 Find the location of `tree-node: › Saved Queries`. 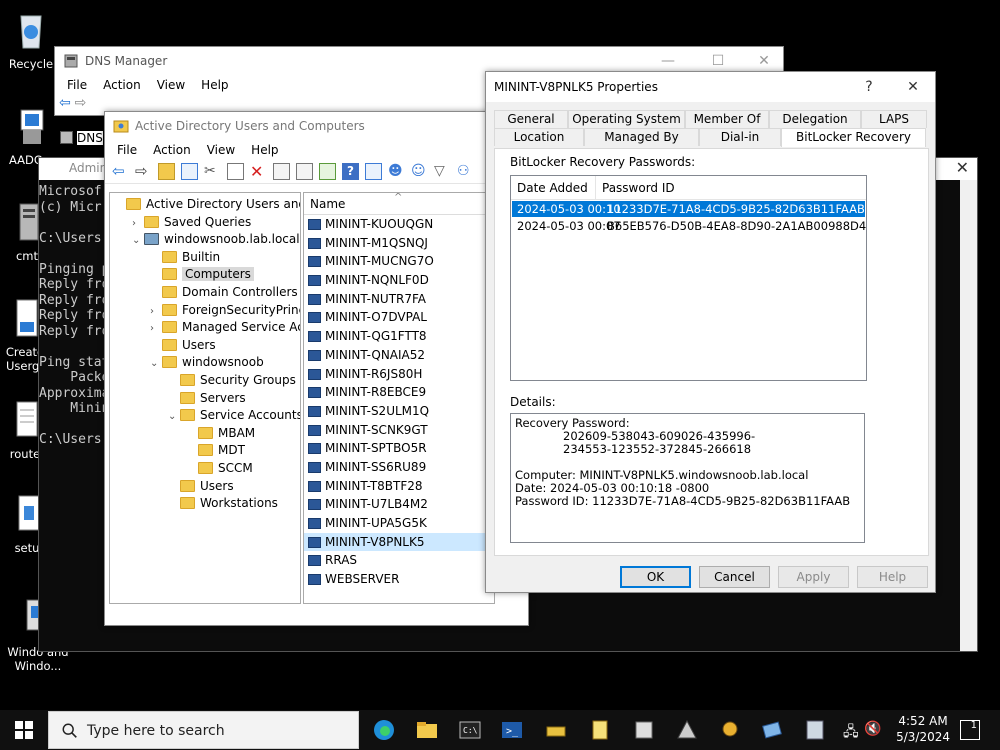

tree-node: › Saved Queries is located at coordinates (191, 222).